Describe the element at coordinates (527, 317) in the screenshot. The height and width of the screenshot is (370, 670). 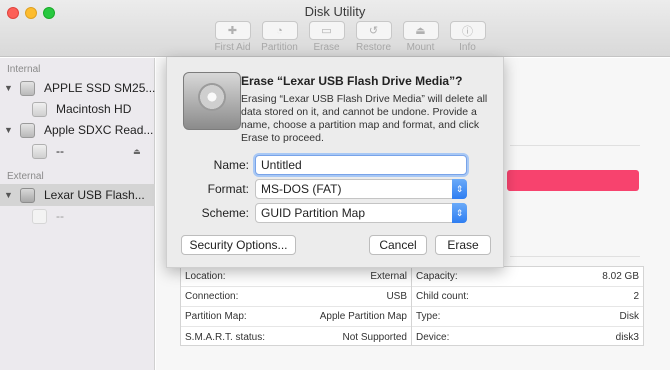
I see `info-row: Type: Disk` at that location.